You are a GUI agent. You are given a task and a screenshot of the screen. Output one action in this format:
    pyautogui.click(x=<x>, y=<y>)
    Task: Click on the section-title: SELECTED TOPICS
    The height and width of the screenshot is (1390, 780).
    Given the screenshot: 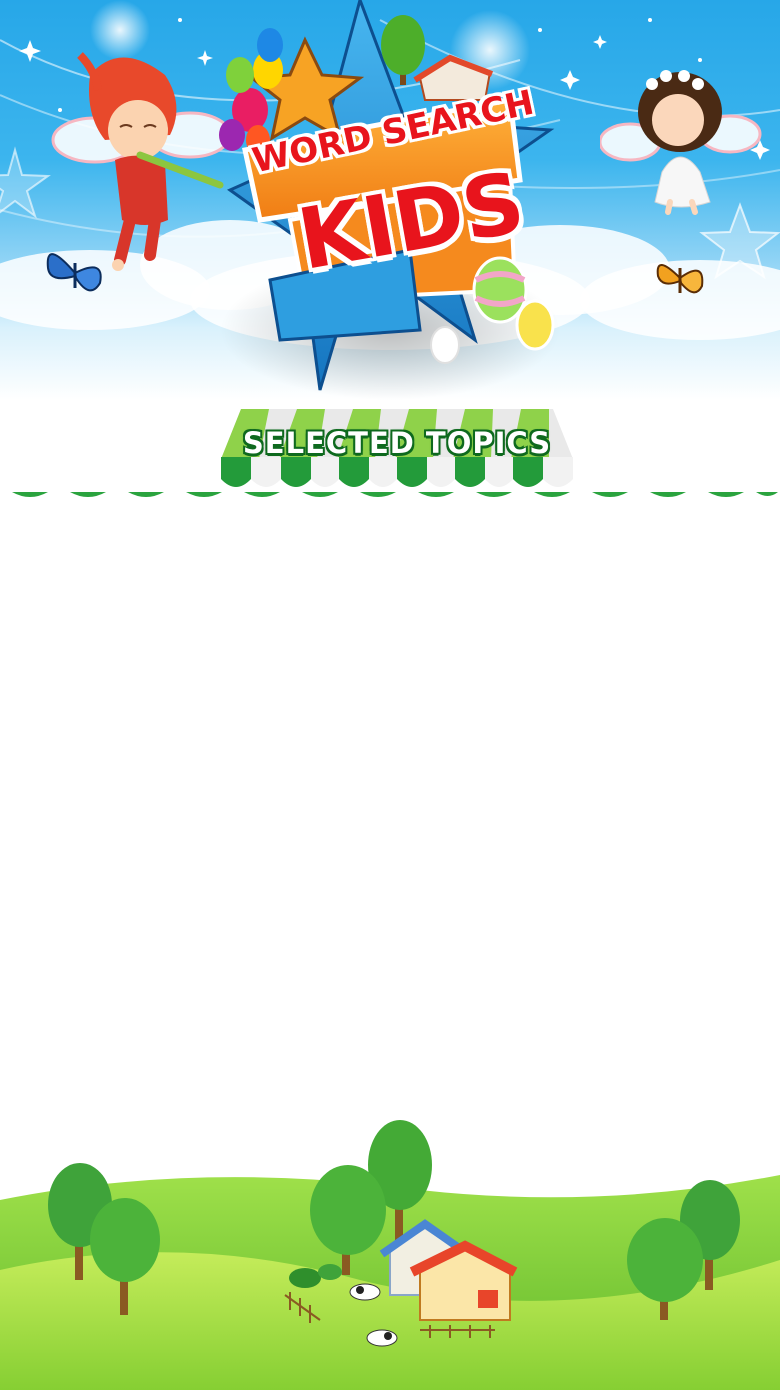 What is the action you would take?
    pyautogui.click(x=397, y=443)
    